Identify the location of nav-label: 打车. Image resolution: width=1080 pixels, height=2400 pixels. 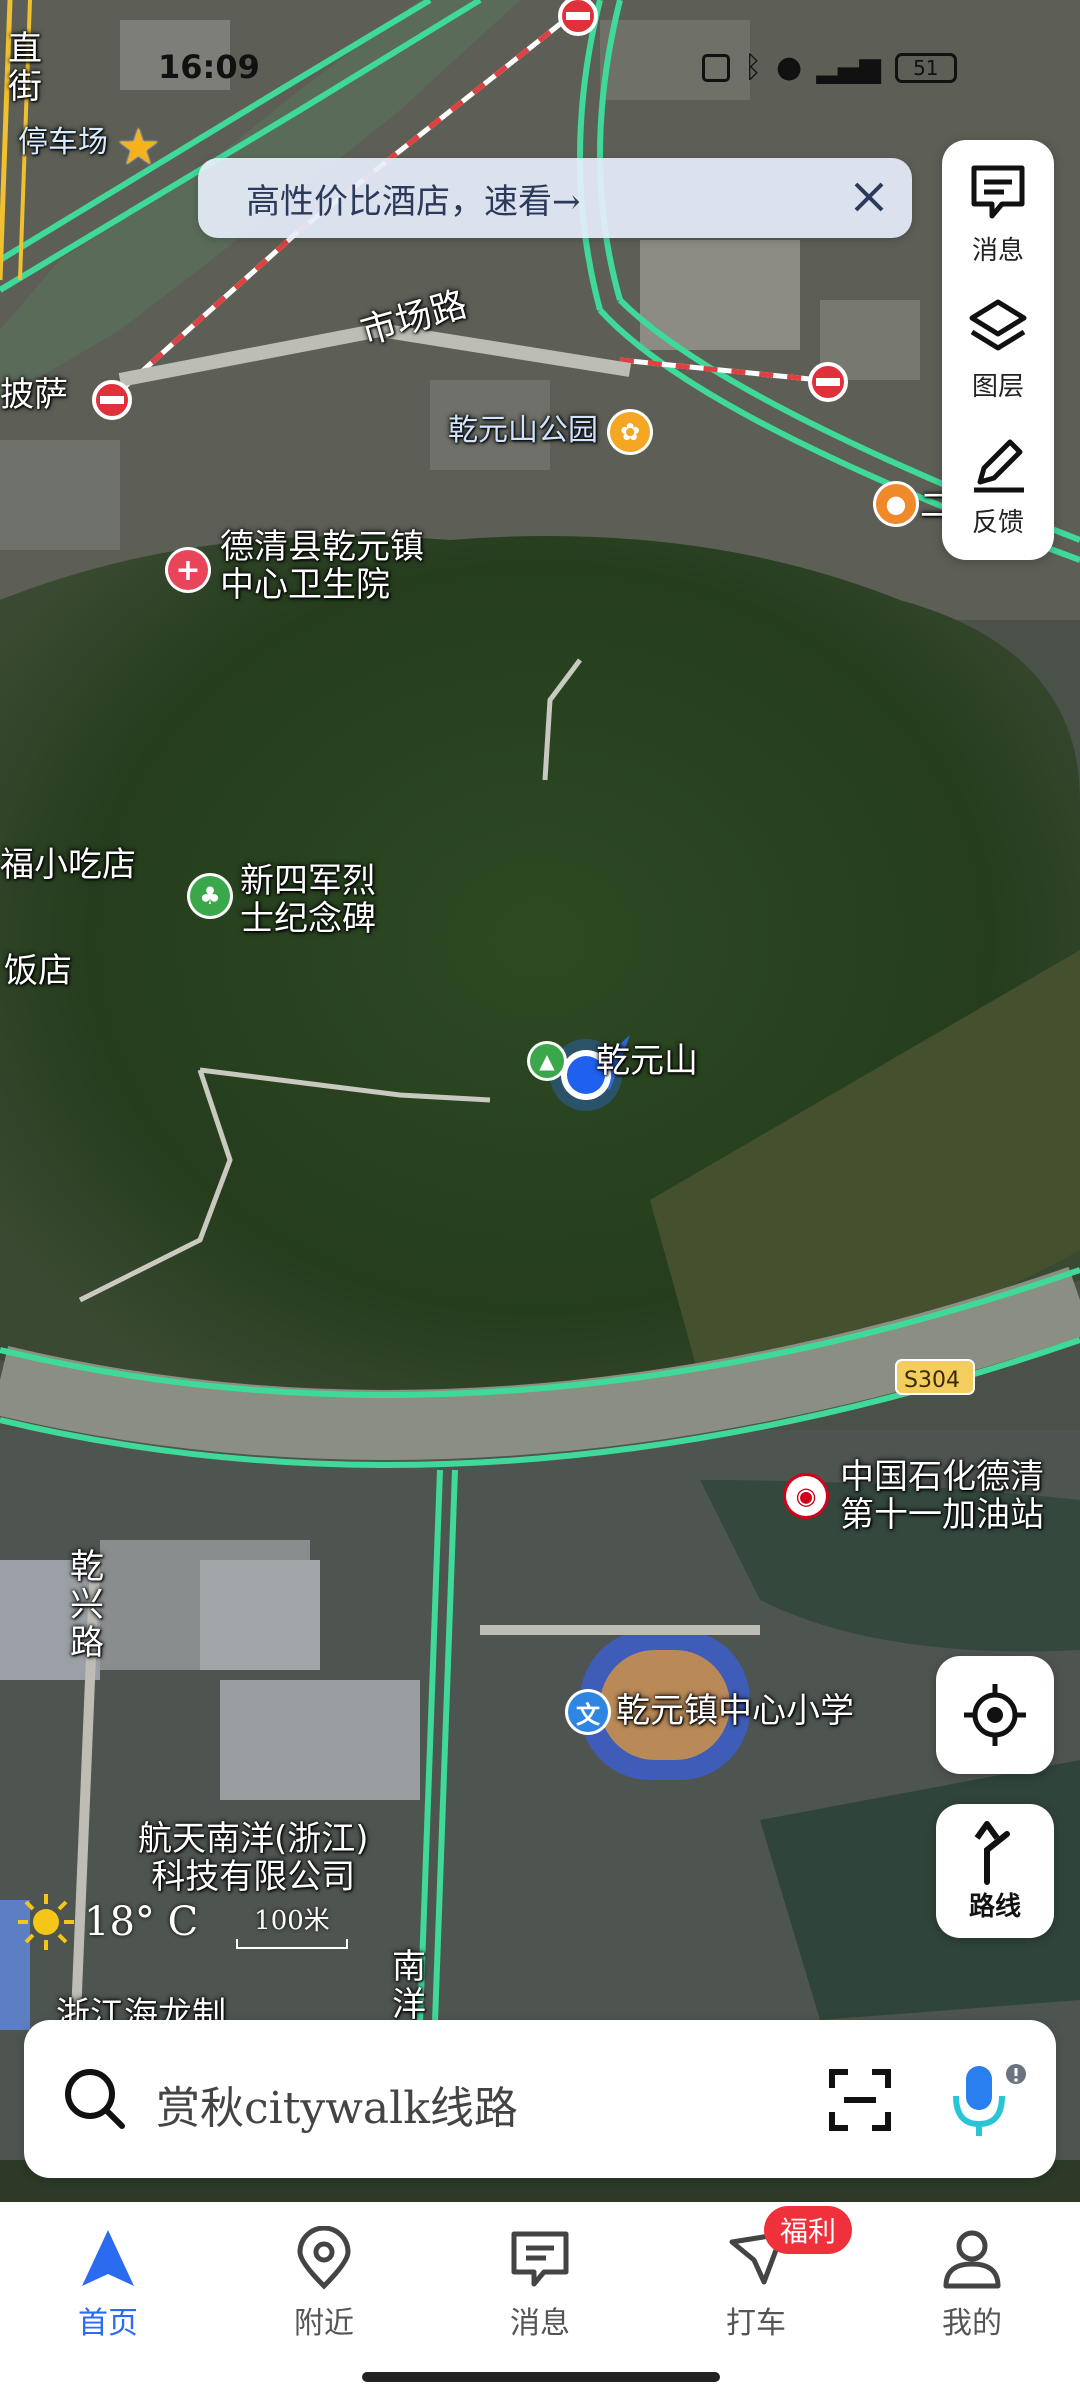
(756, 2323).